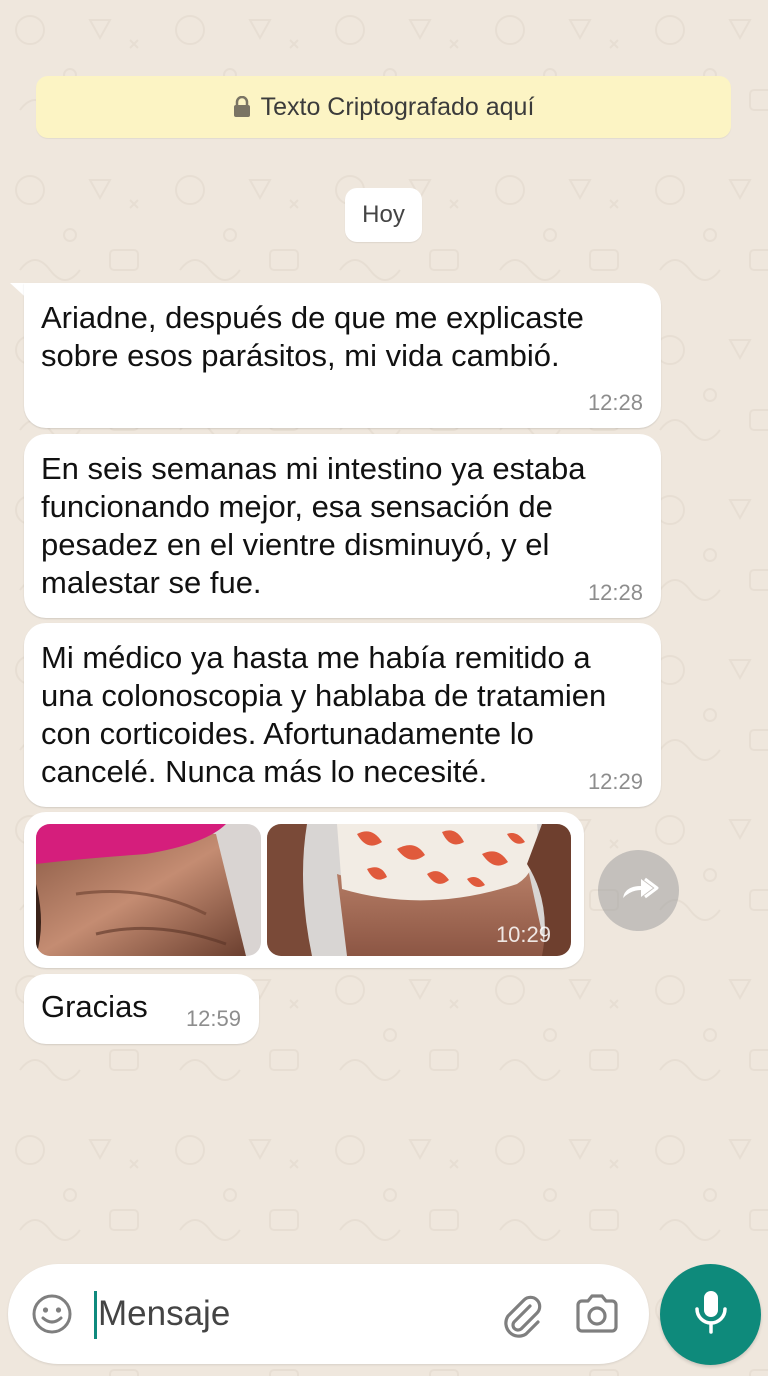 This screenshot has width=768, height=1376. I want to click on image-timestamp: 10:29, so click(523, 934).